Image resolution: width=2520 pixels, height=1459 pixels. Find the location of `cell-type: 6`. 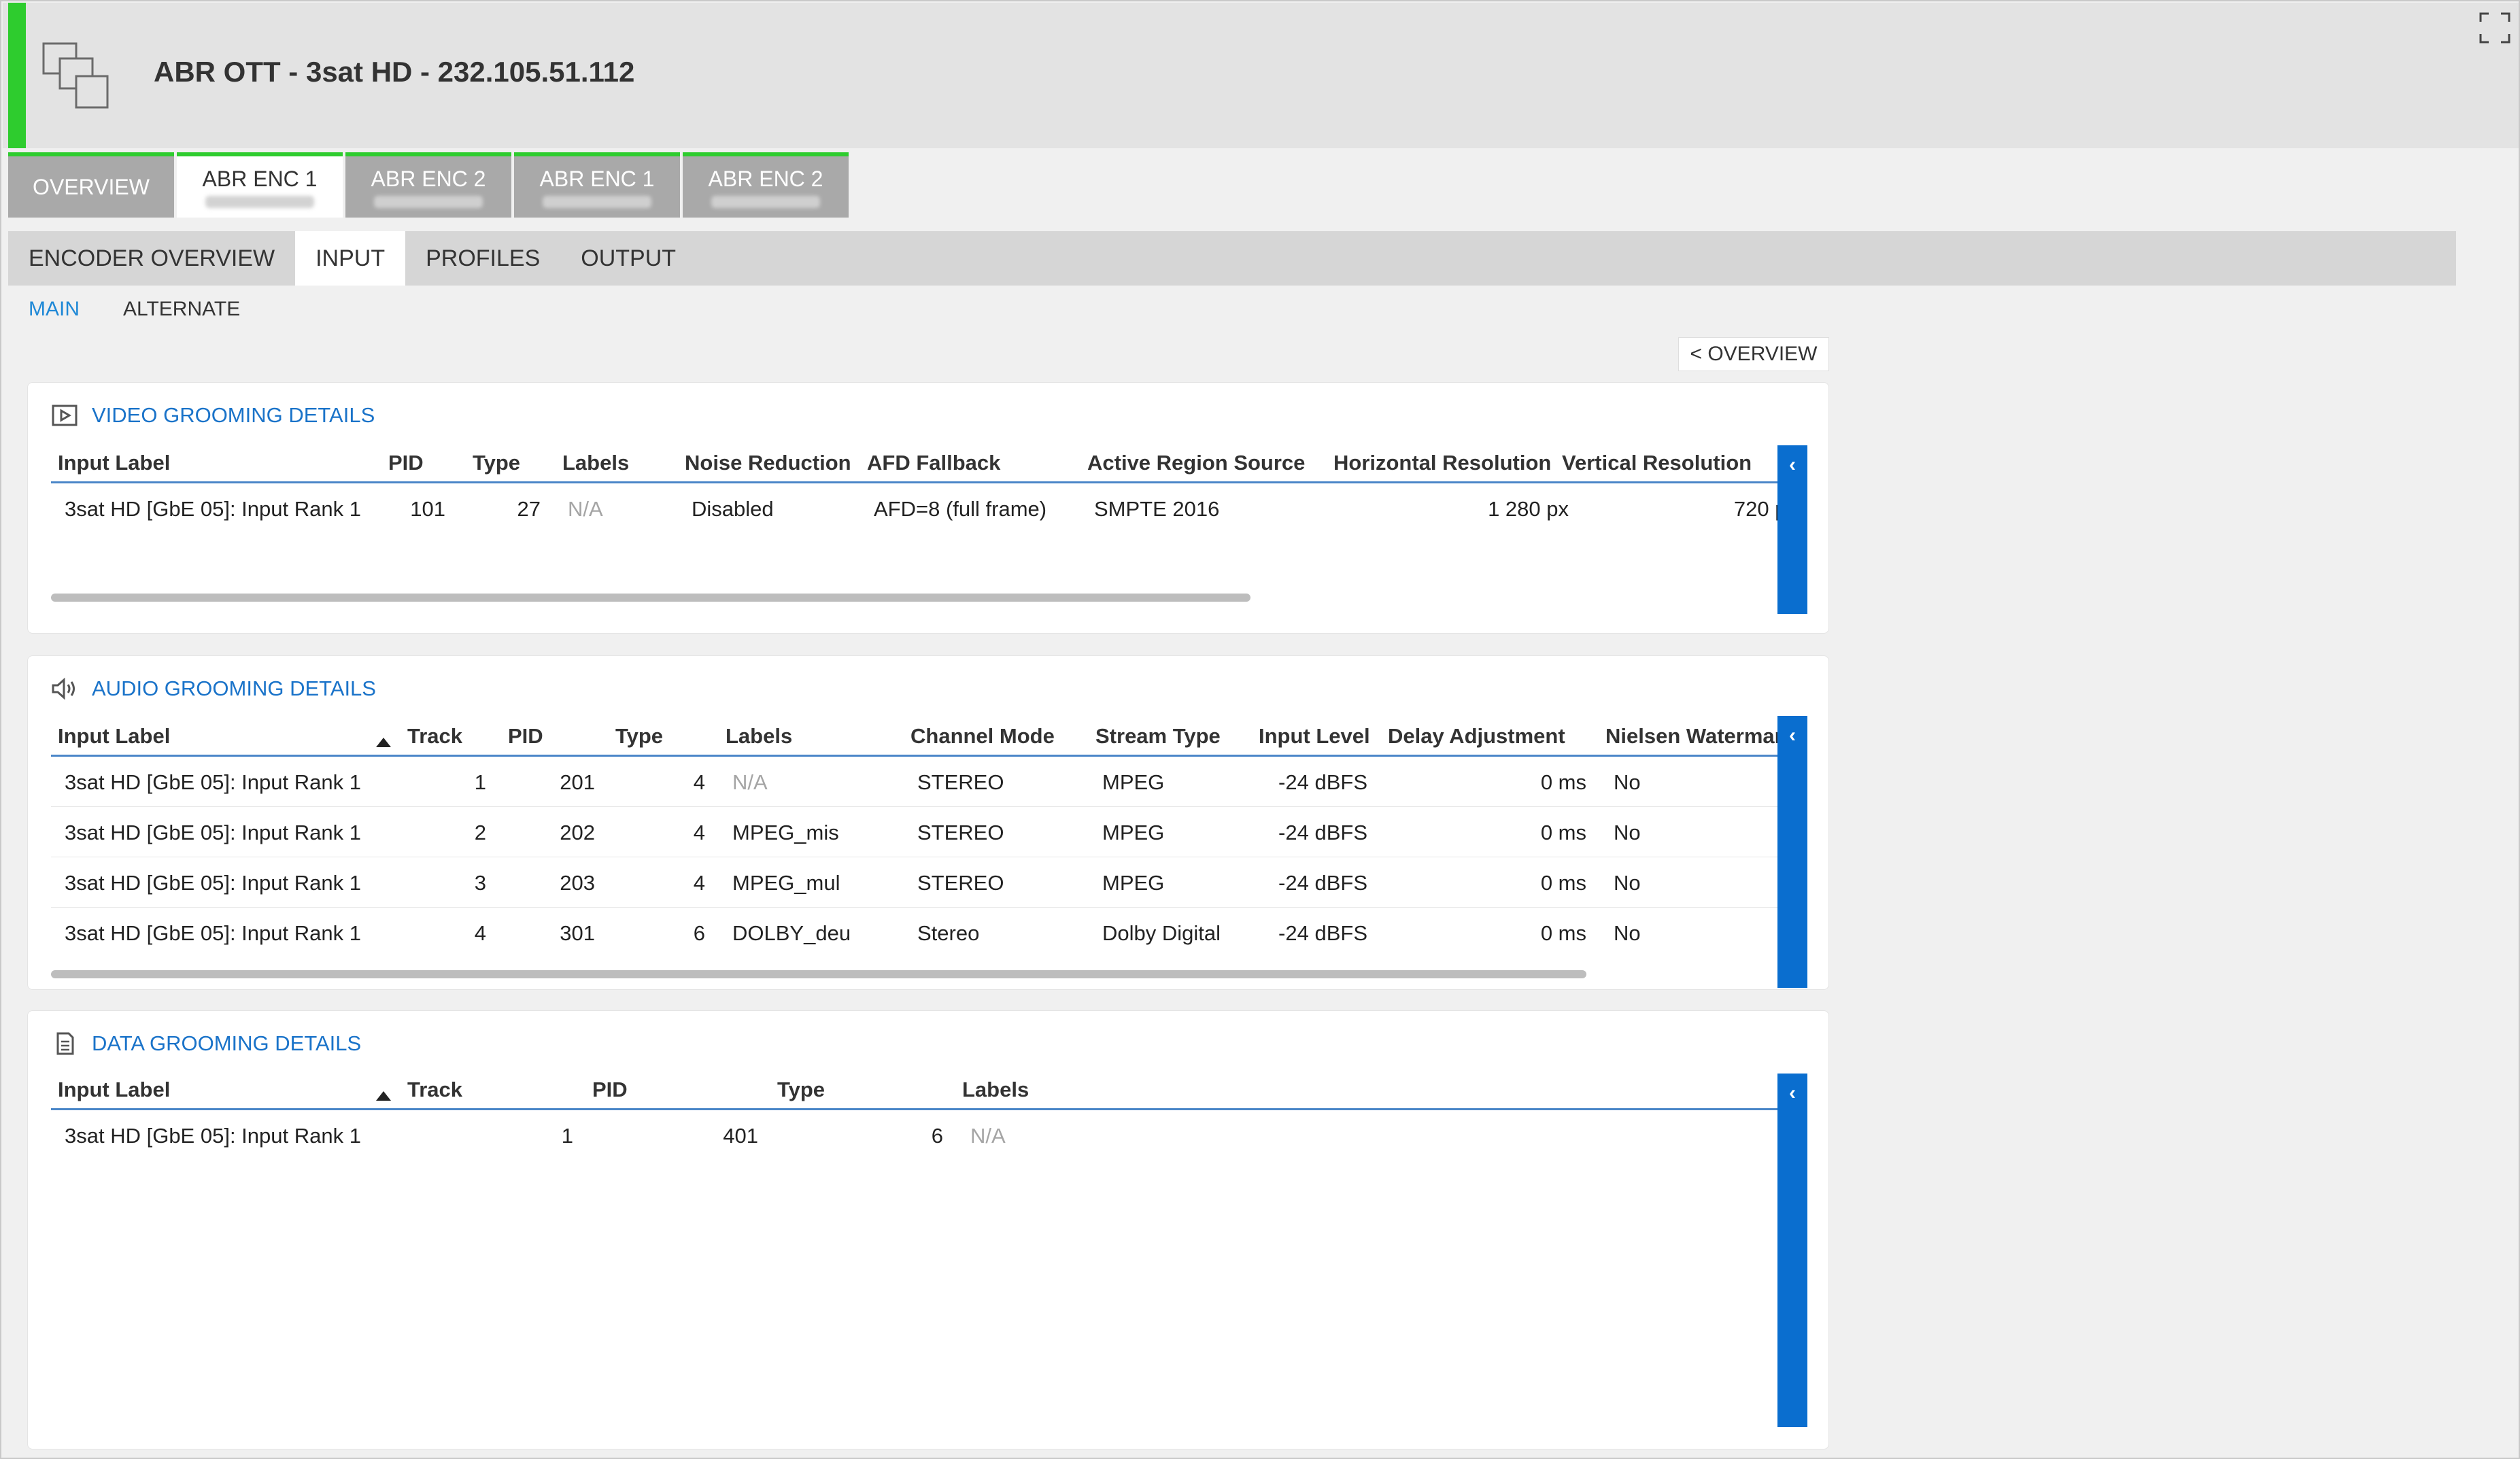

cell-type: 6 is located at coordinates (699, 933).